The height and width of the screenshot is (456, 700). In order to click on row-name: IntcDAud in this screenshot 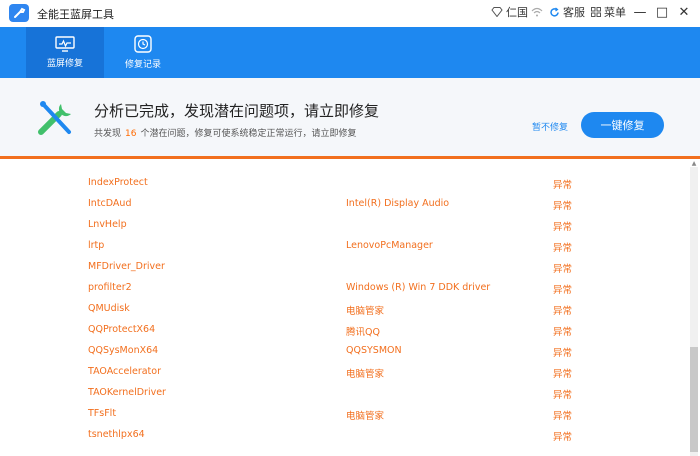, I will do `click(110, 203)`.